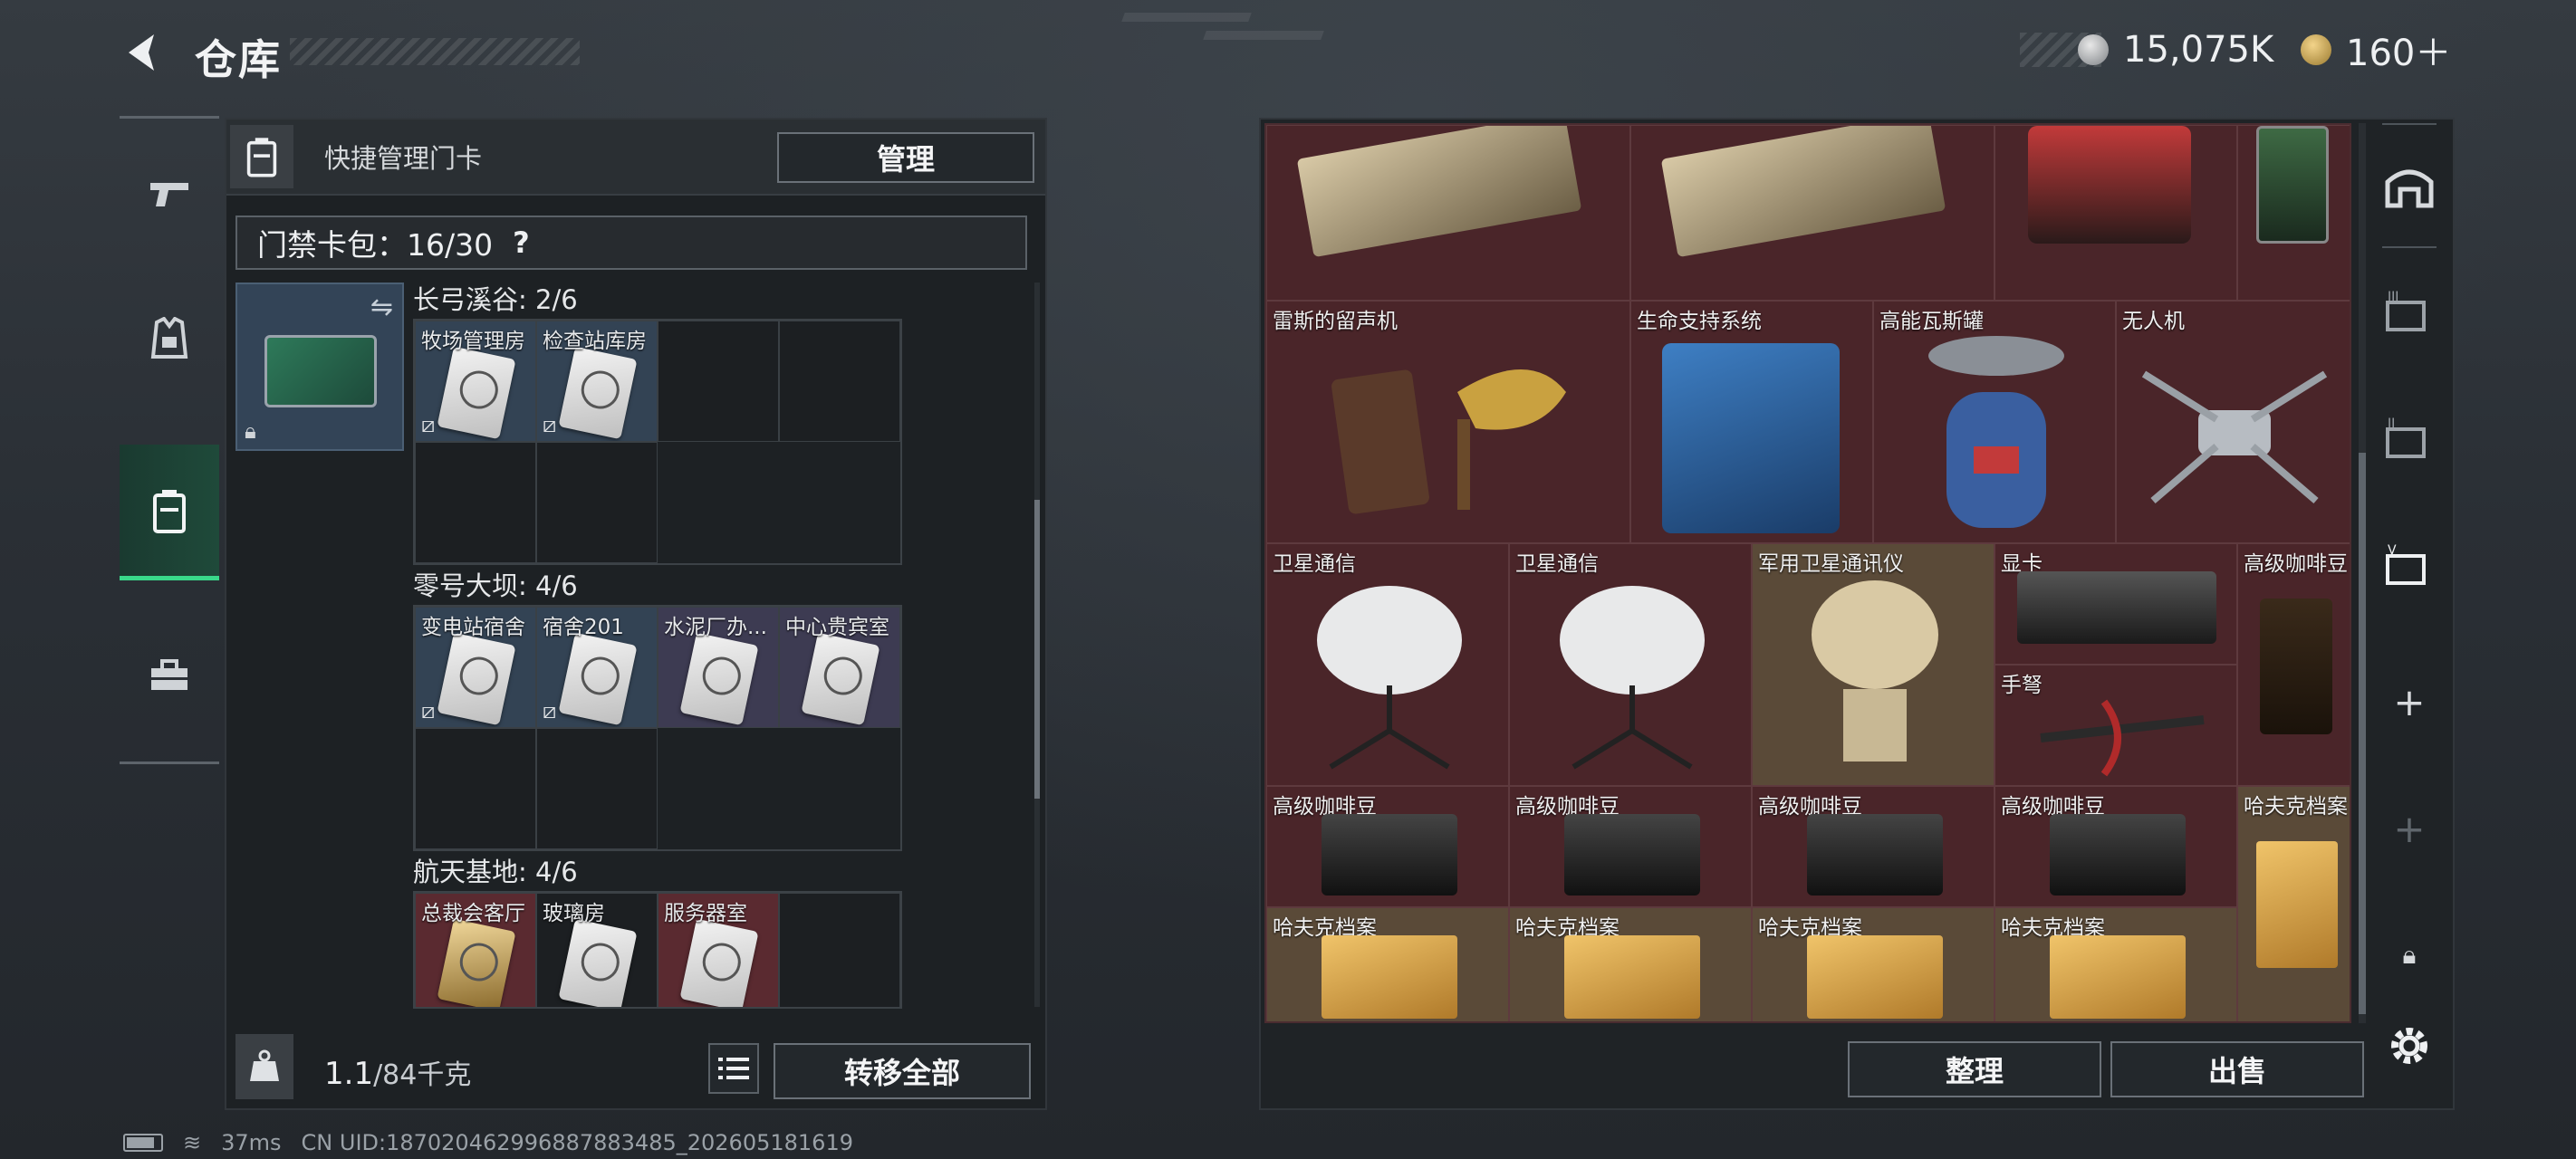  I want to click on armor-vest-icon, so click(169, 338).